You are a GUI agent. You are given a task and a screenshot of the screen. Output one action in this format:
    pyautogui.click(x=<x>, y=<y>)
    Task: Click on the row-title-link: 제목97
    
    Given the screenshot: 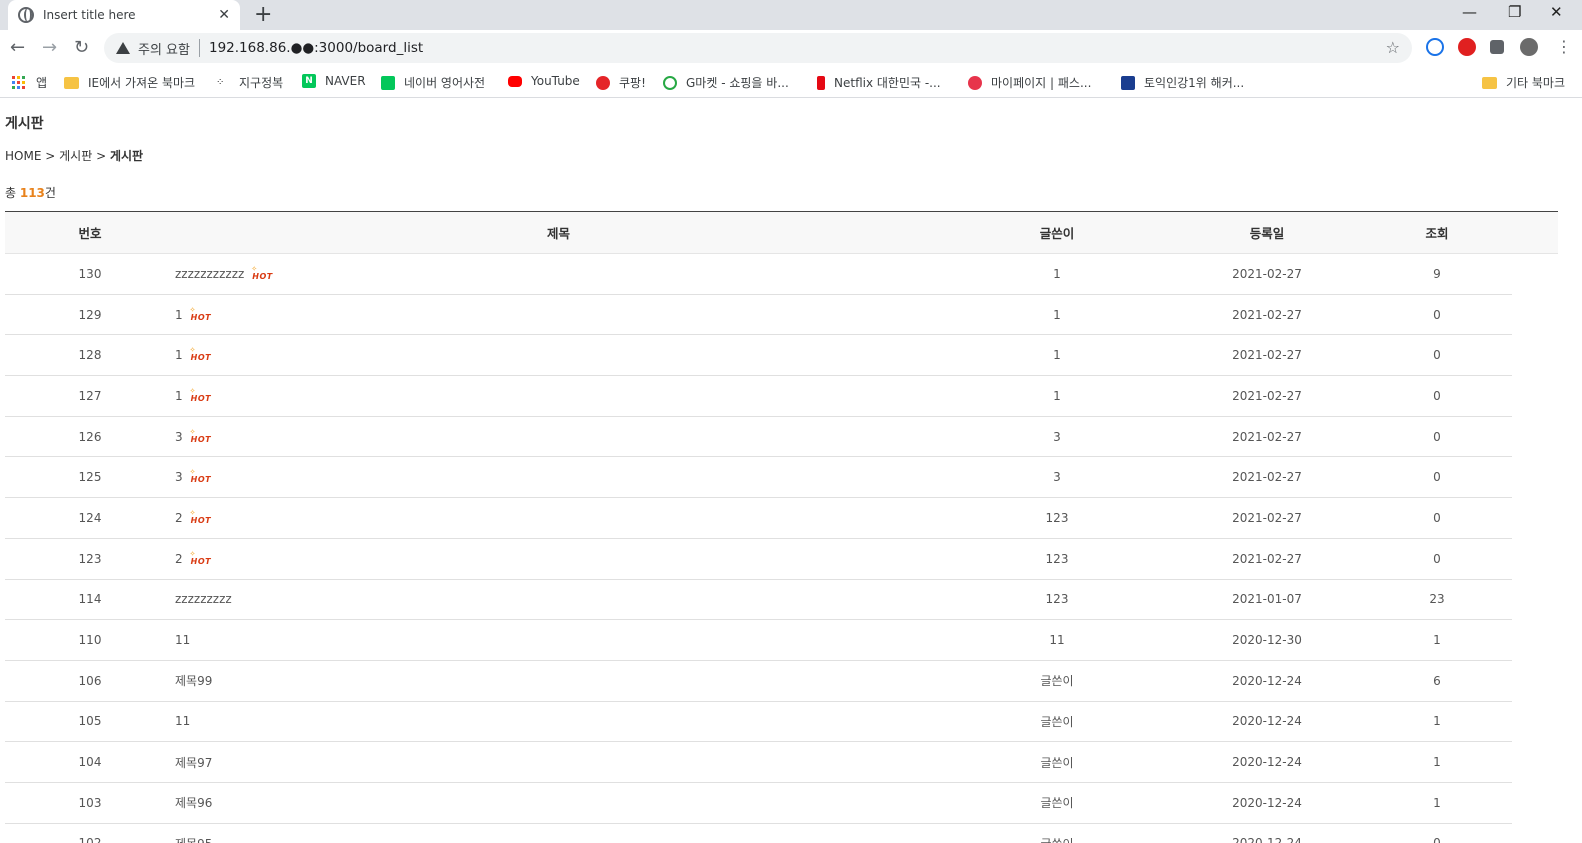 What is the action you would take?
    pyautogui.click(x=193, y=763)
    